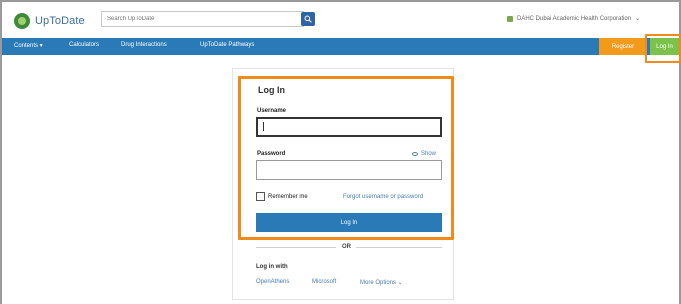 The height and width of the screenshot is (304, 681). I want to click on search-icon, so click(308, 19).